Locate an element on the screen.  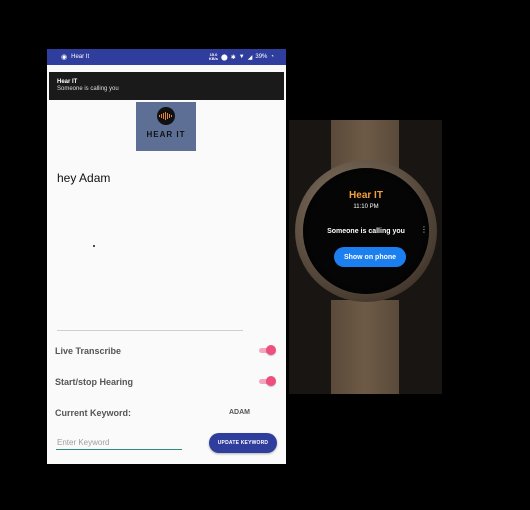
watch-notification-message: Someone is calling you is located at coordinates (366, 231).